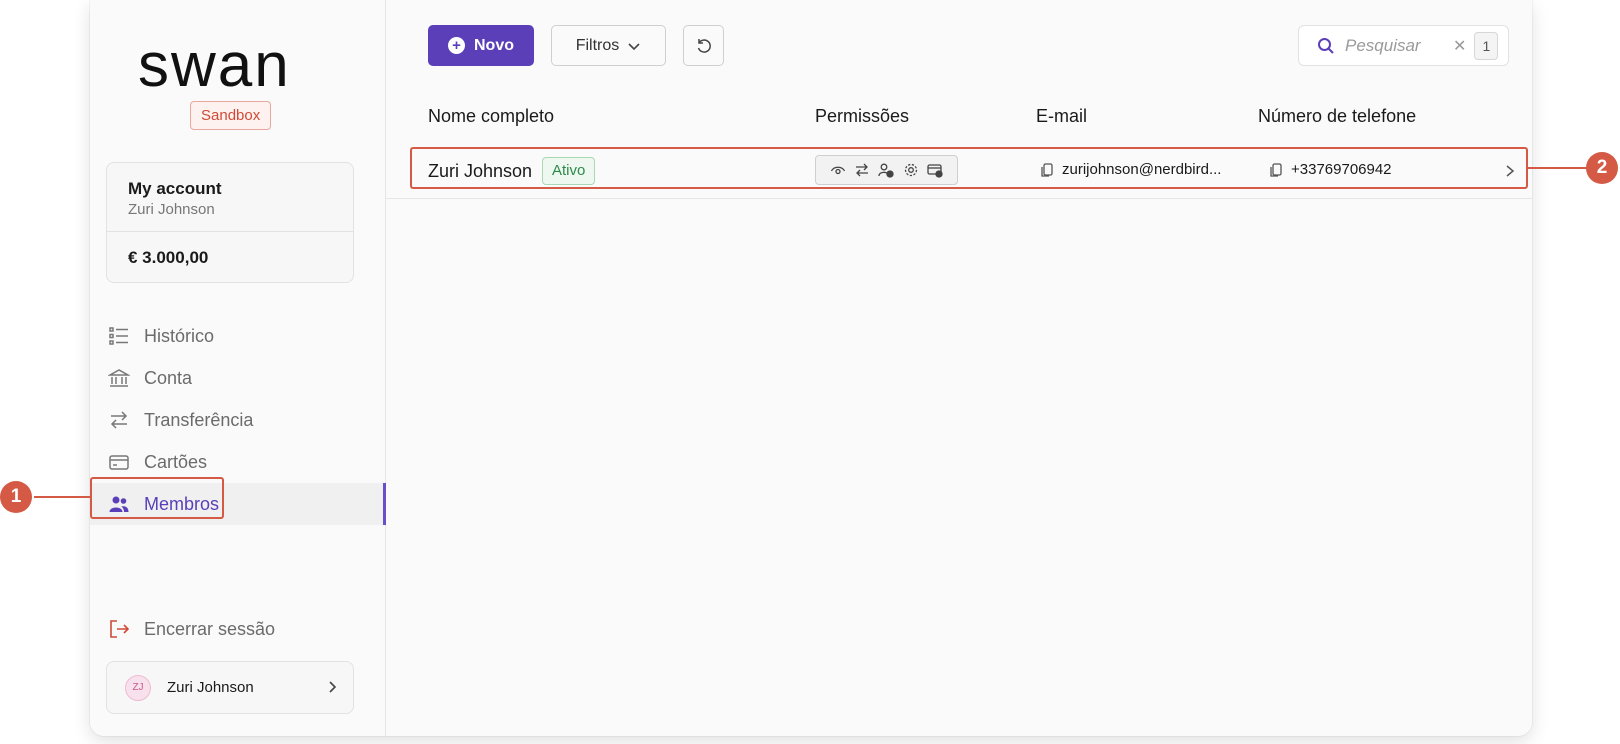 Image resolution: width=1620 pixels, height=744 pixels. I want to click on sidebar-item-label: Conta, so click(168, 377).